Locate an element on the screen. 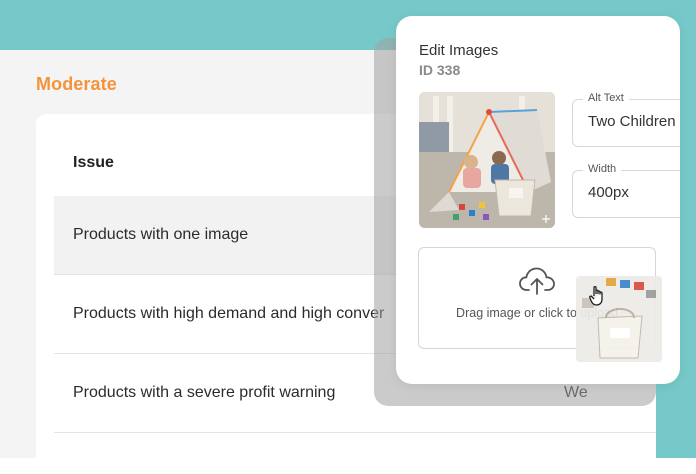 This screenshot has height=474, width=696. alt-text-label: Alt Text is located at coordinates (606, 98).